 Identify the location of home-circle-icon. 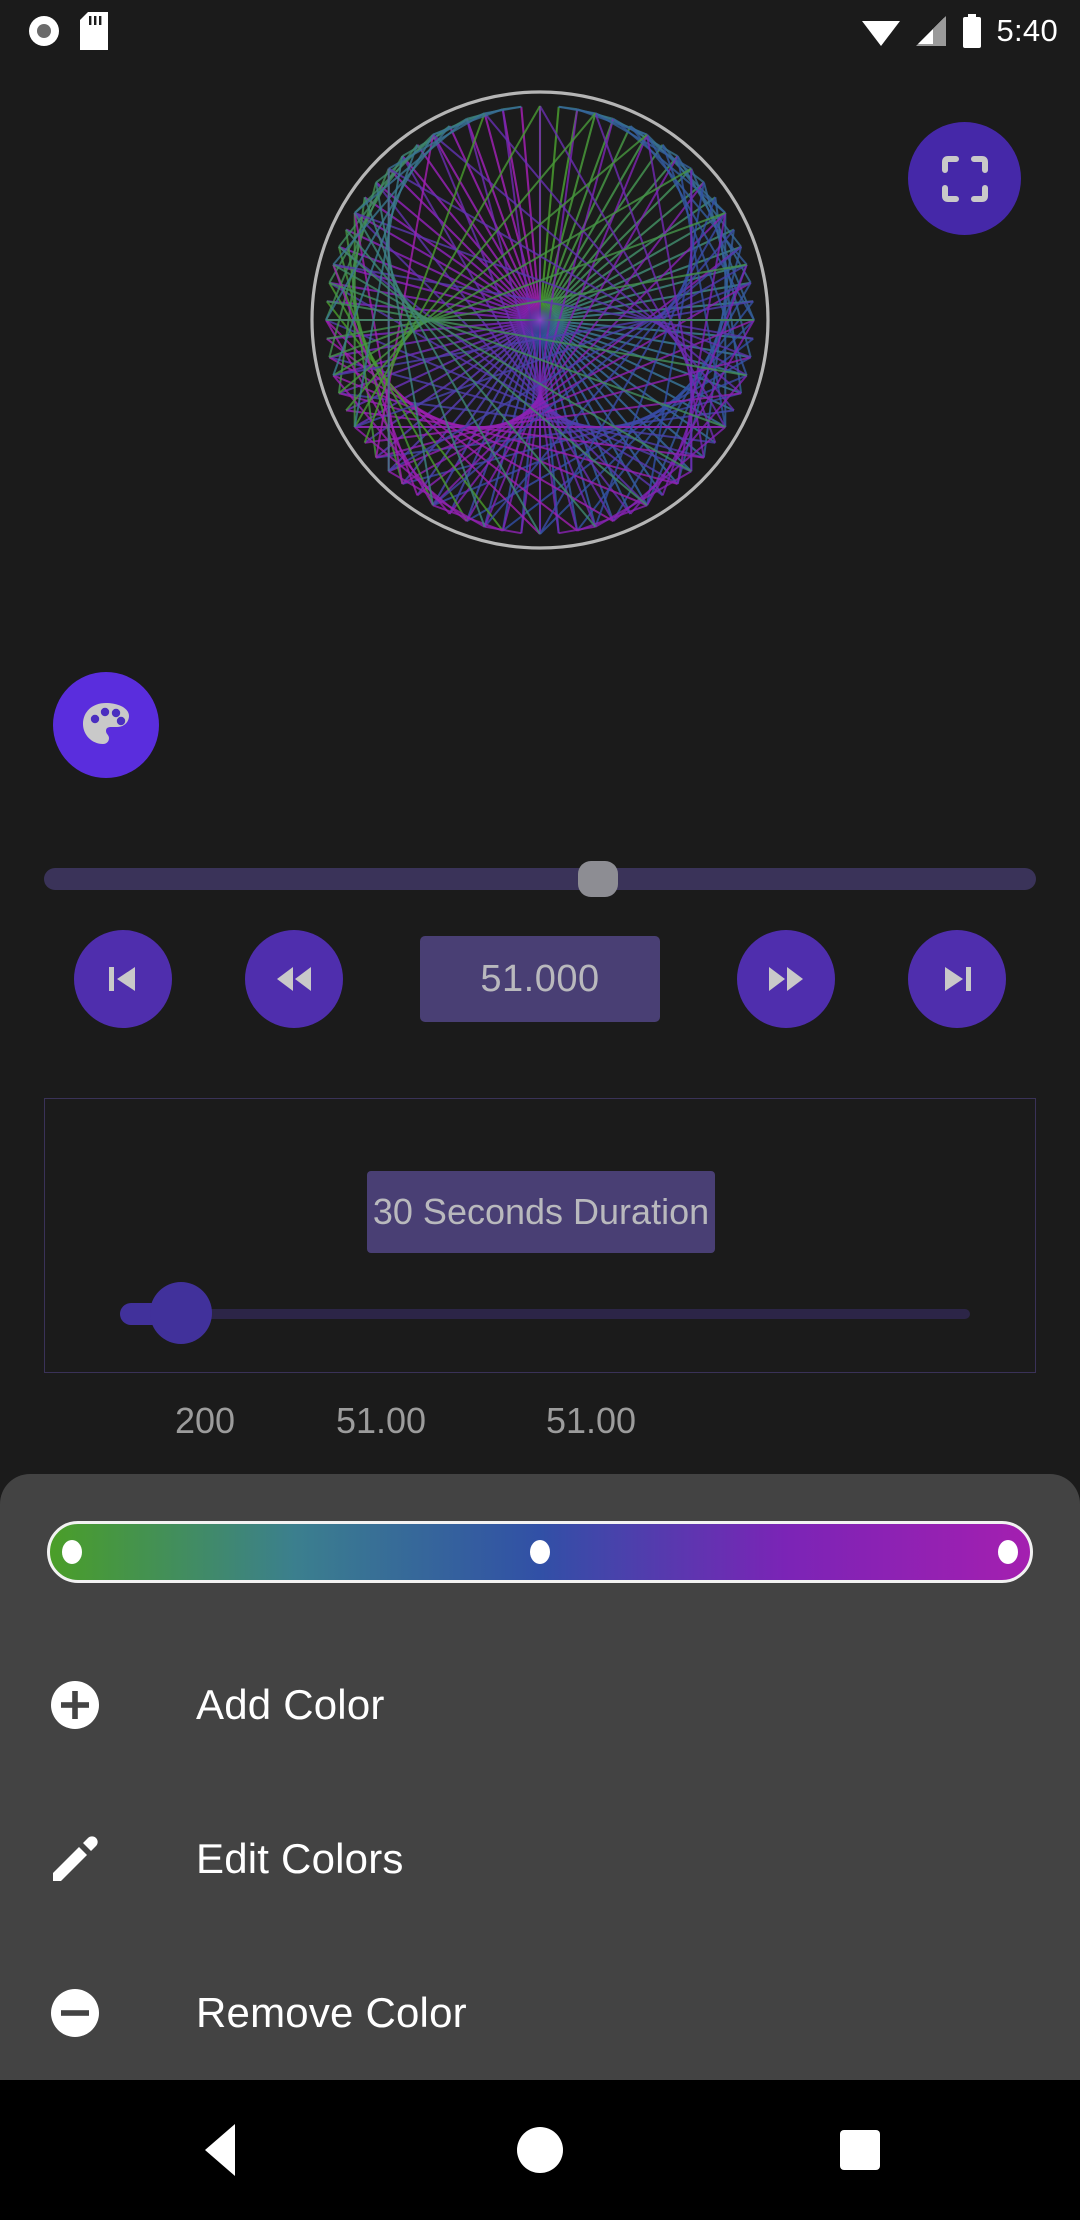
(540, 2150).